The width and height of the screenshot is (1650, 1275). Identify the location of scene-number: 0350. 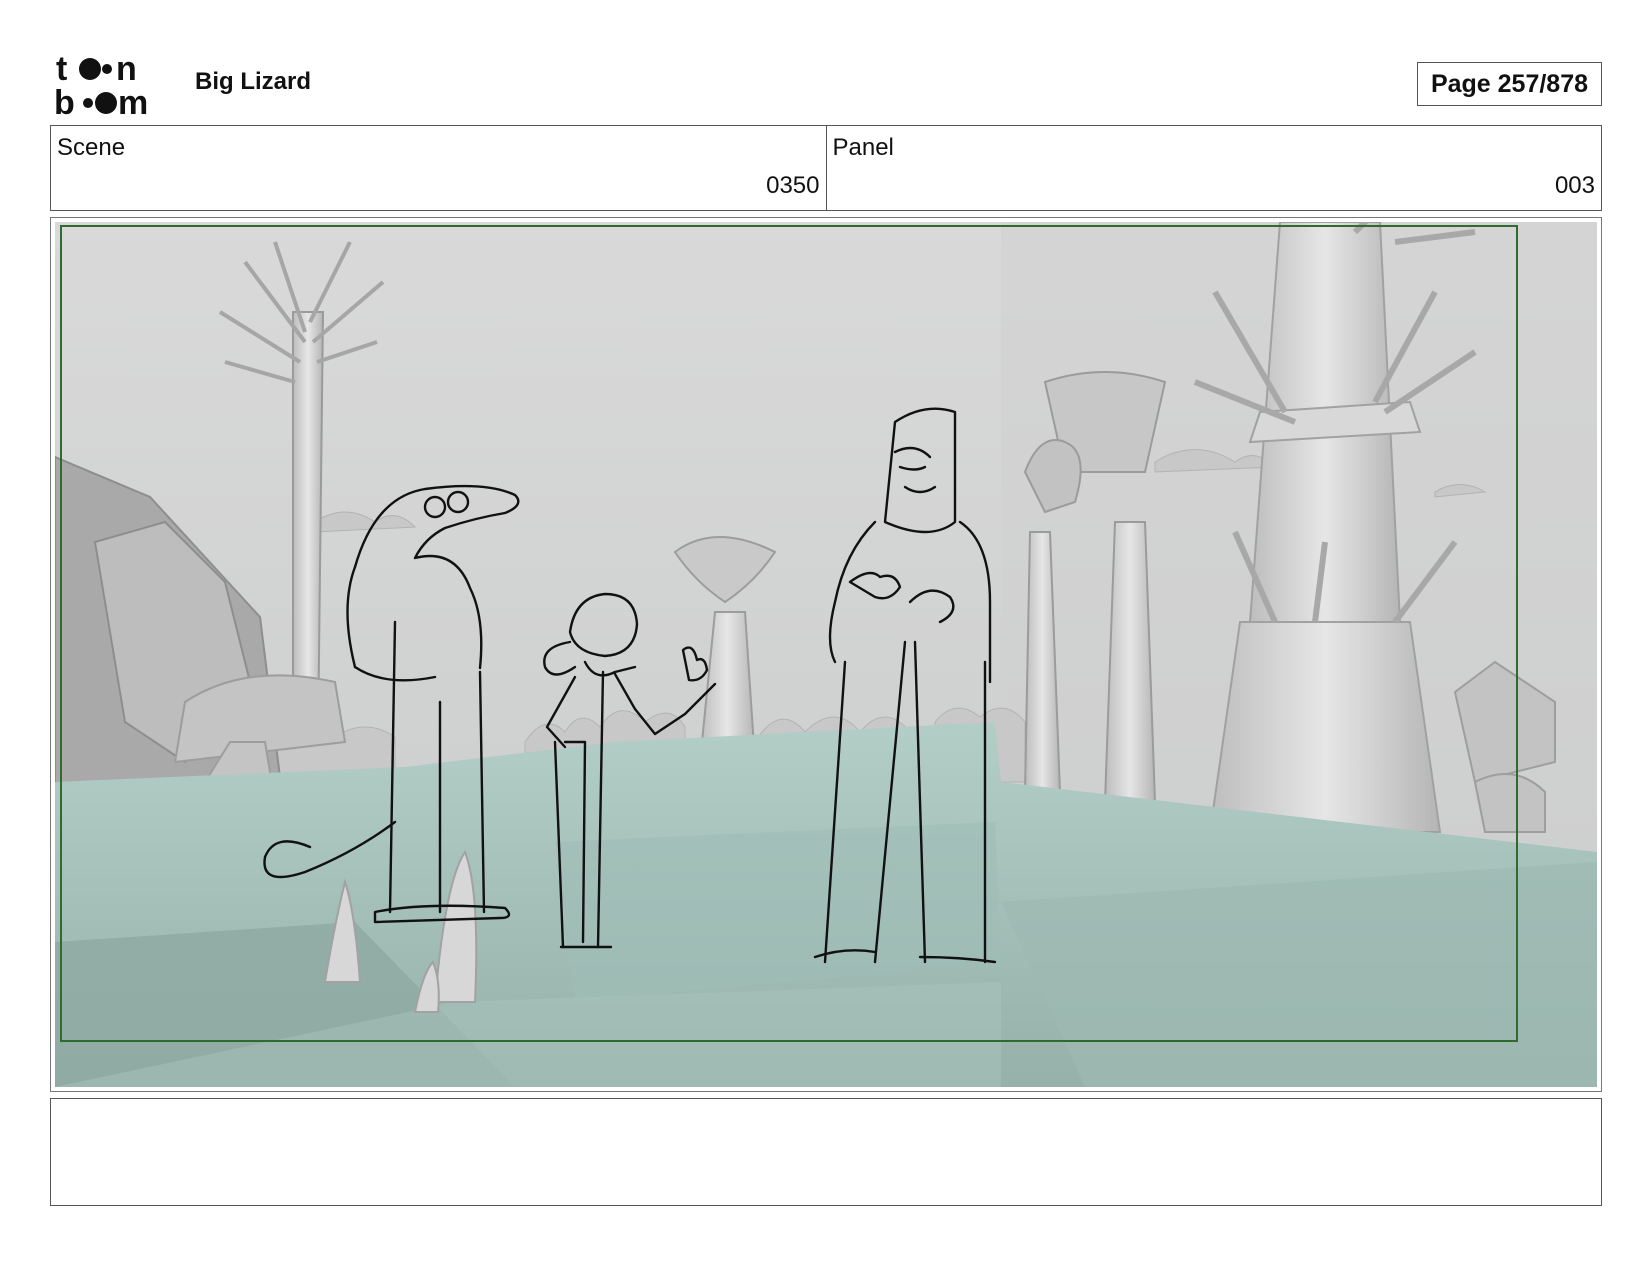
(793, 185).